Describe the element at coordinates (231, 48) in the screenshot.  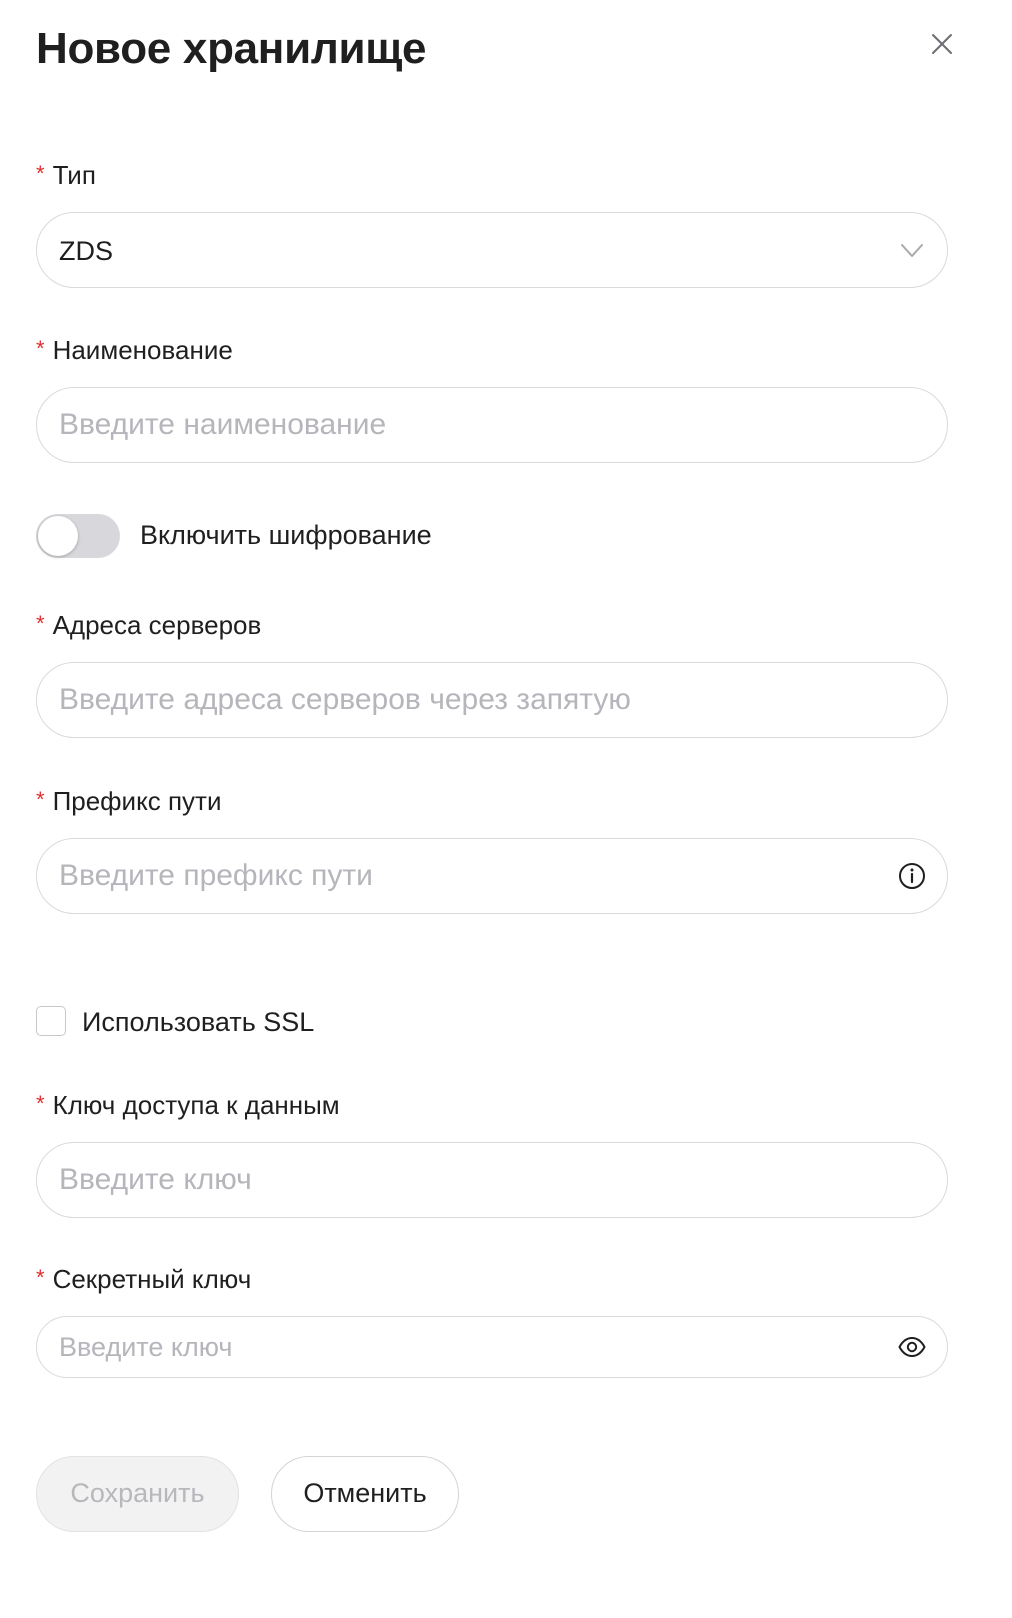
I see `dialog-title: Новое хранилище` at that location.